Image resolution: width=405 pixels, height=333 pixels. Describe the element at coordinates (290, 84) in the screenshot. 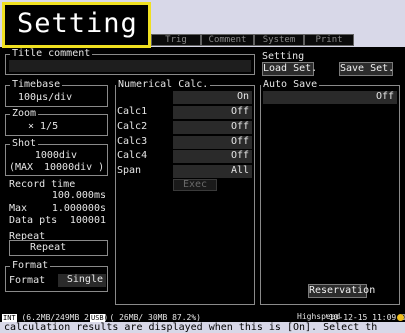

I see `auto-save-label: Auto Save` at that location.